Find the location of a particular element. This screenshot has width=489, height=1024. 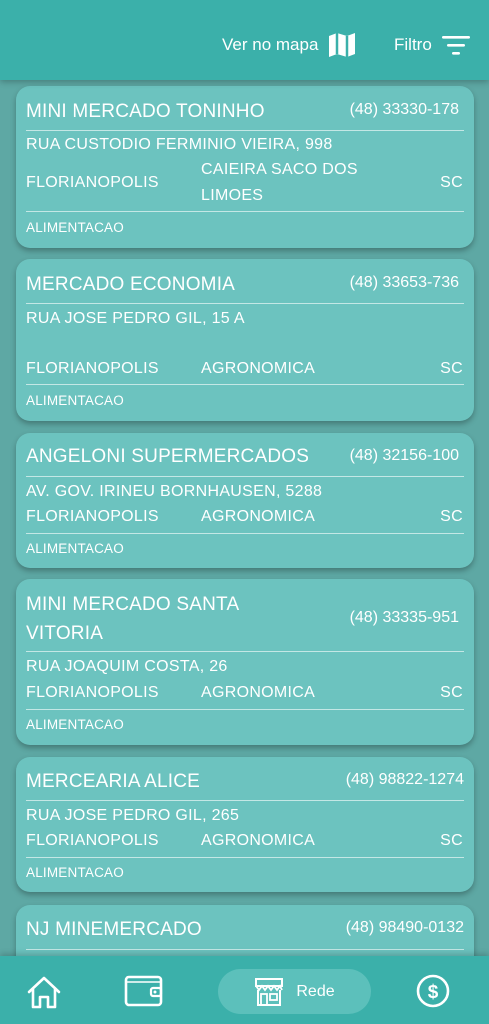

view-on-map-button: Ver no mapa is located at coordinates (289, 45).